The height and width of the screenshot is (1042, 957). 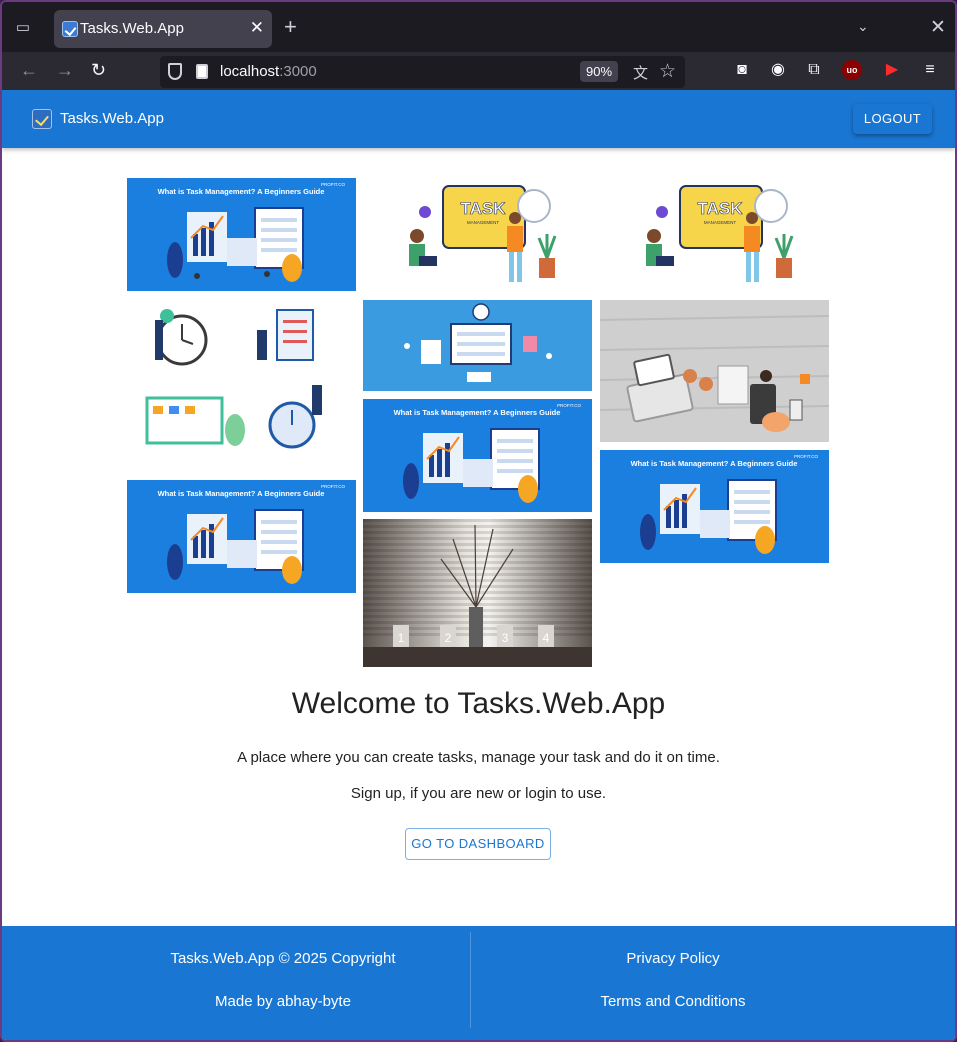 I want to click on candle-number: 3, so click(x=505, y=638).